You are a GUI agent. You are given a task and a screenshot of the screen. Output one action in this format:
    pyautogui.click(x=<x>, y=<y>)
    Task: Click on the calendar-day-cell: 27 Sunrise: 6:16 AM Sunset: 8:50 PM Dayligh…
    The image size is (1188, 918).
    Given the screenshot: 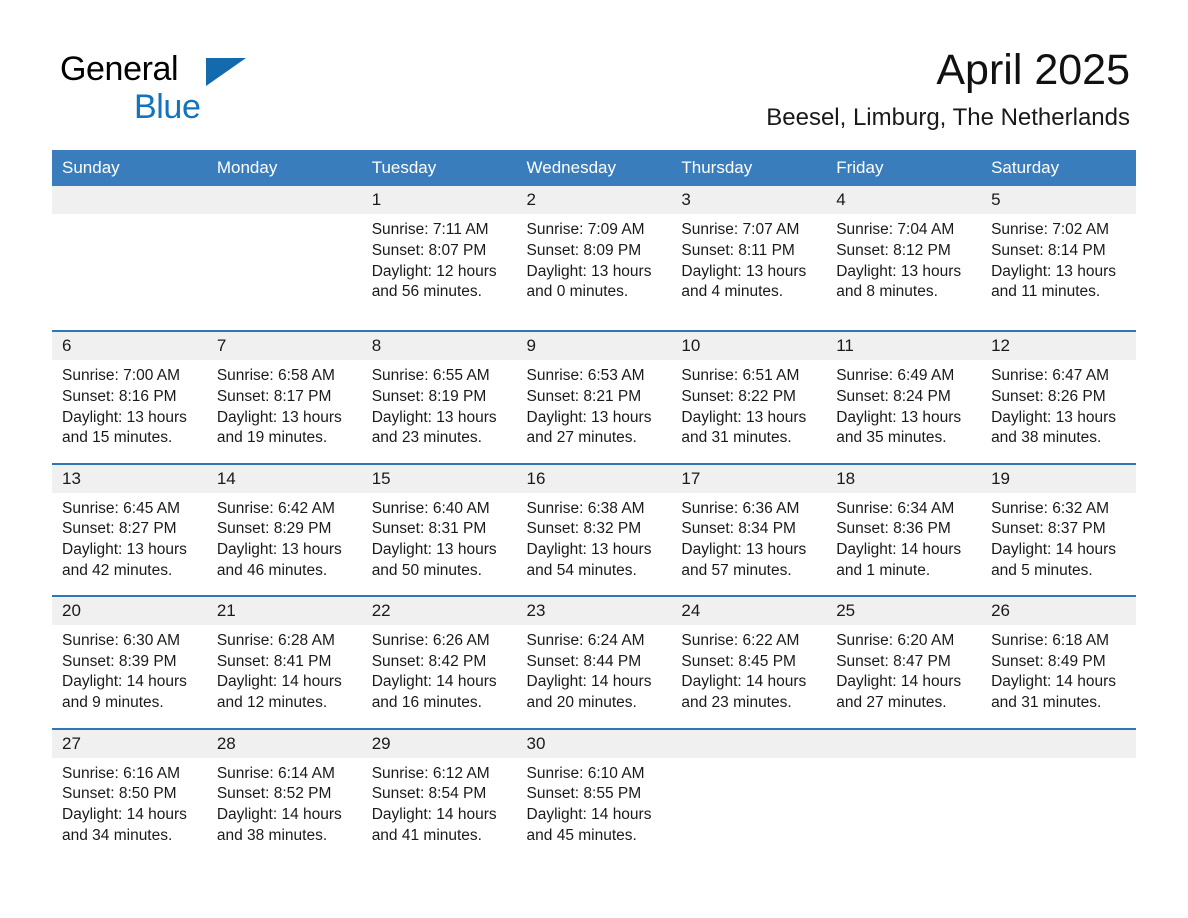 What is the action you would take?
    pyautogui.click(x=129, y=794)
    